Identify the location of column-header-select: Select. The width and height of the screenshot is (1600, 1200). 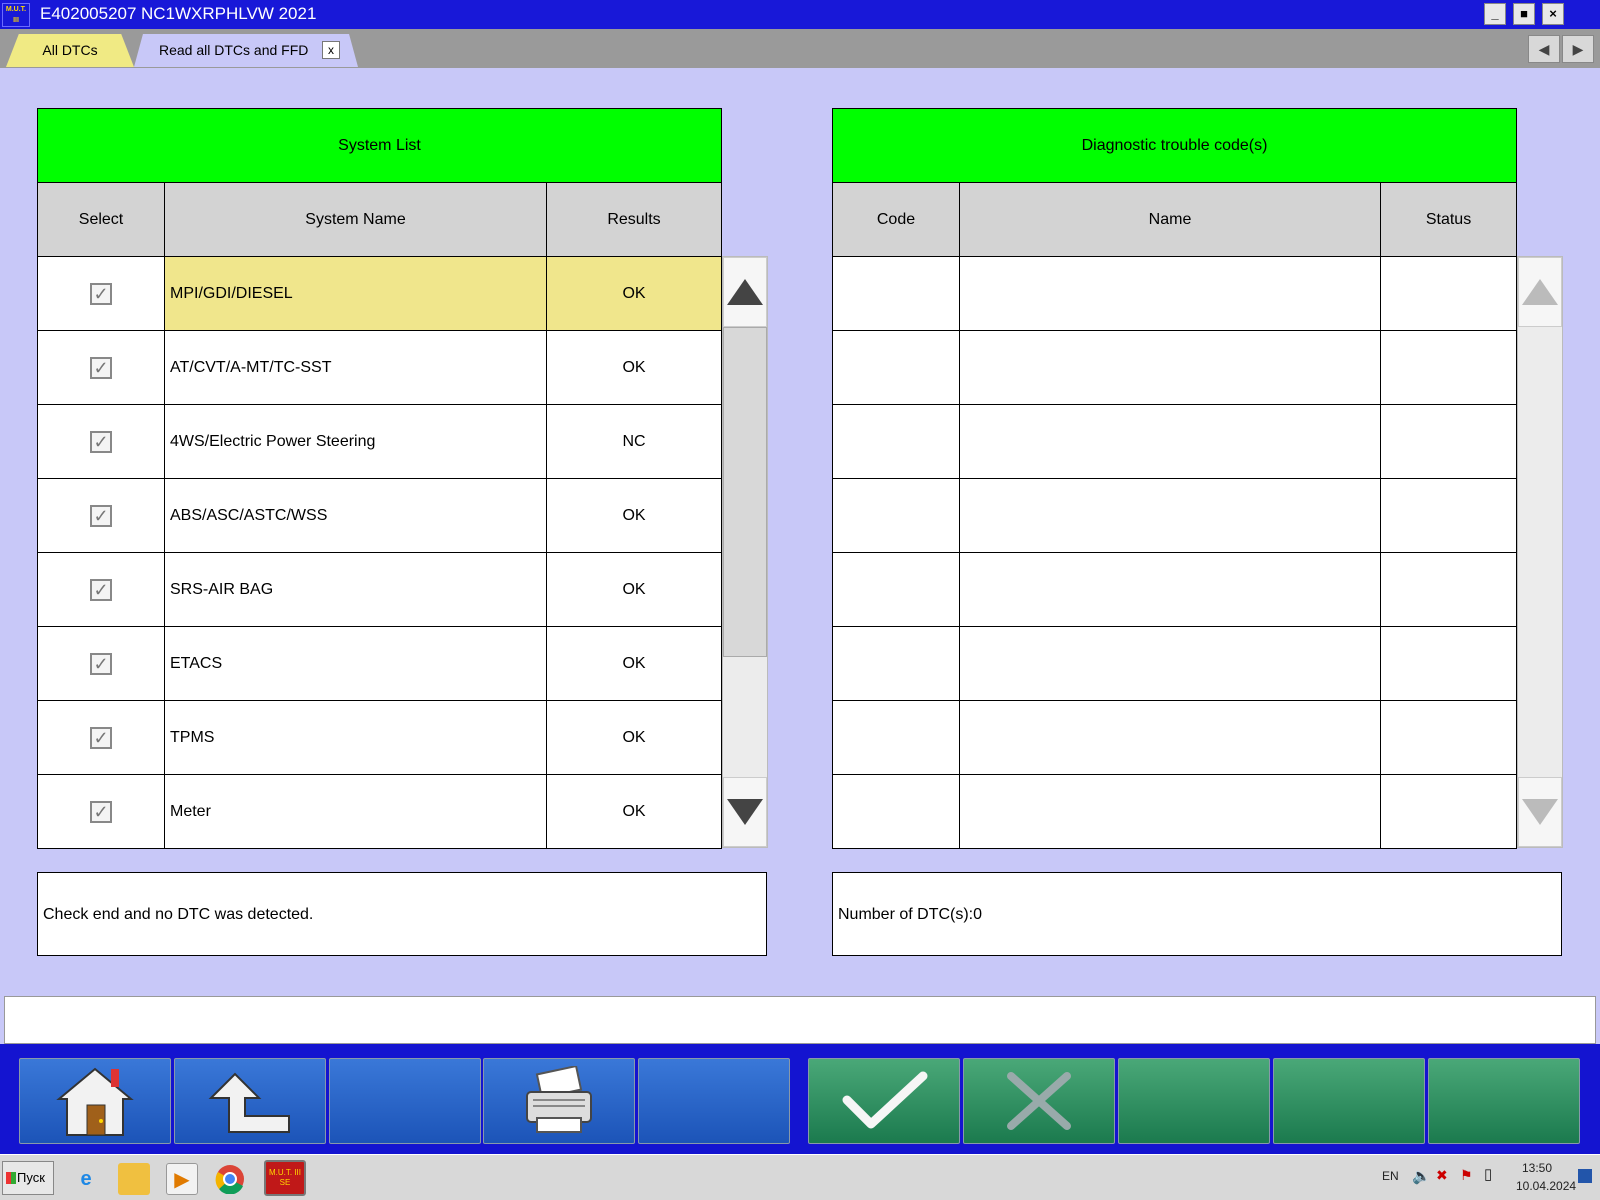
(101, 219).